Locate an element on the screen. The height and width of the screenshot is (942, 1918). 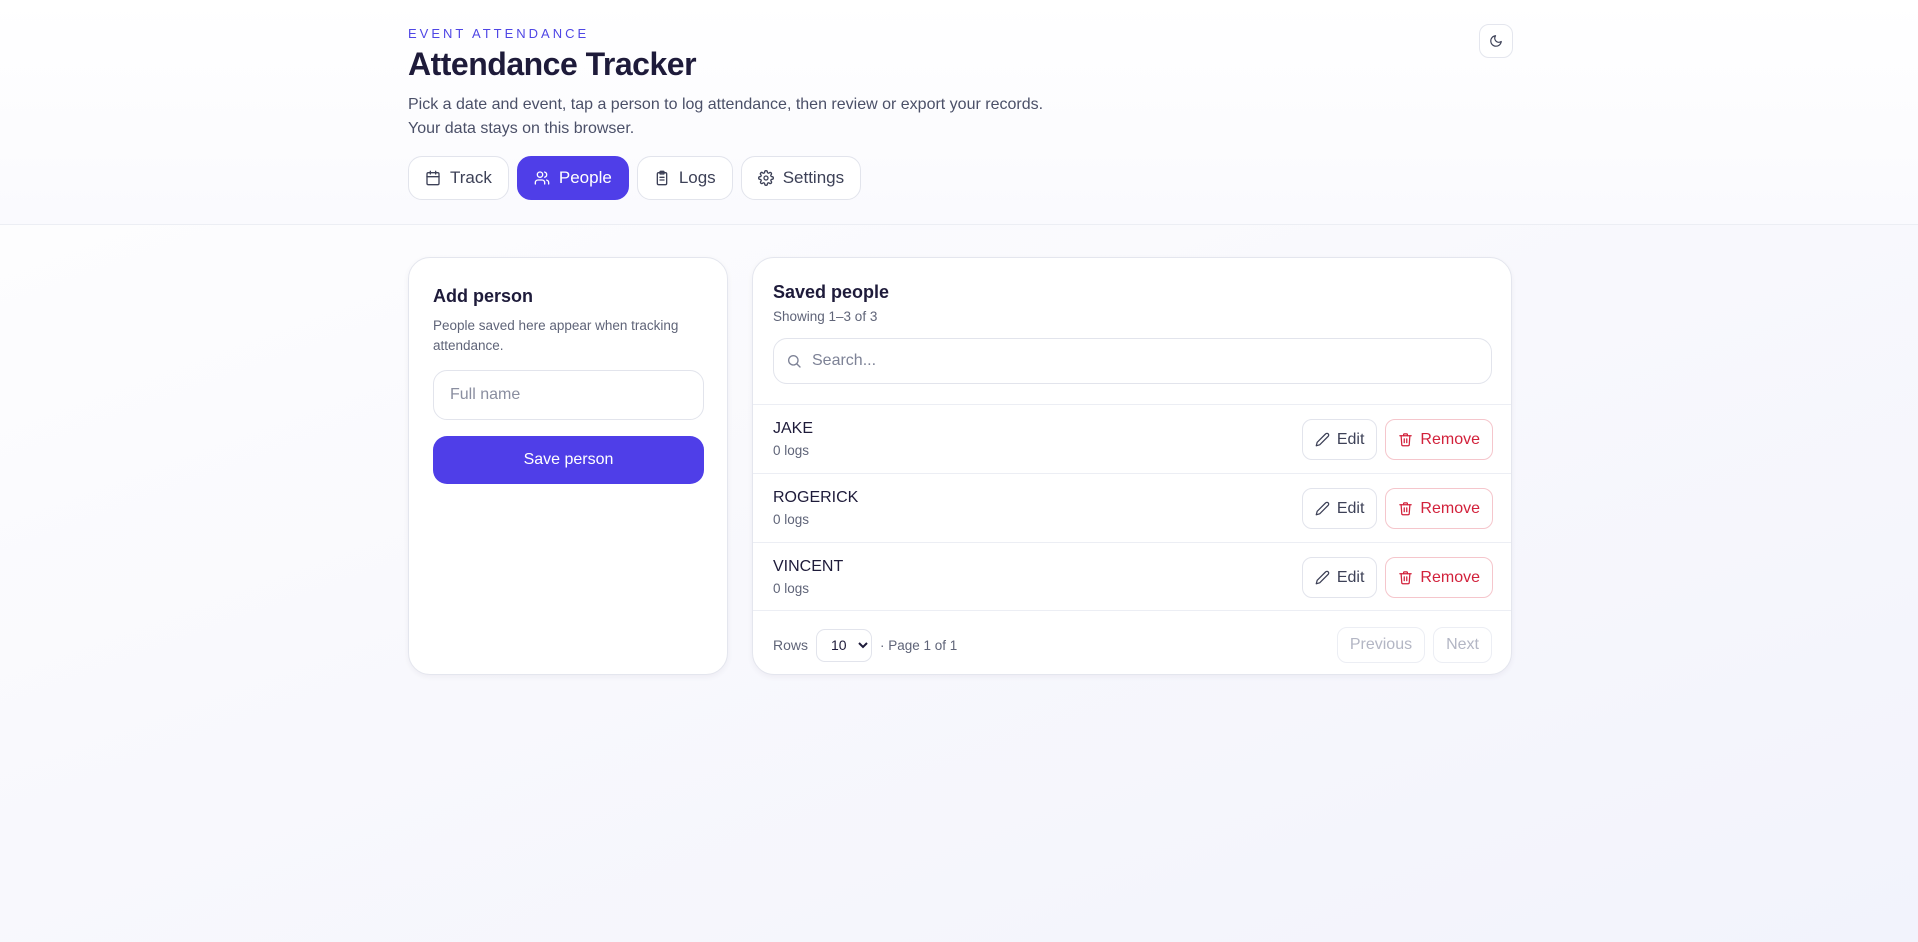
page-info: · Page 1 of 1 is located at coordinates (919, 645).